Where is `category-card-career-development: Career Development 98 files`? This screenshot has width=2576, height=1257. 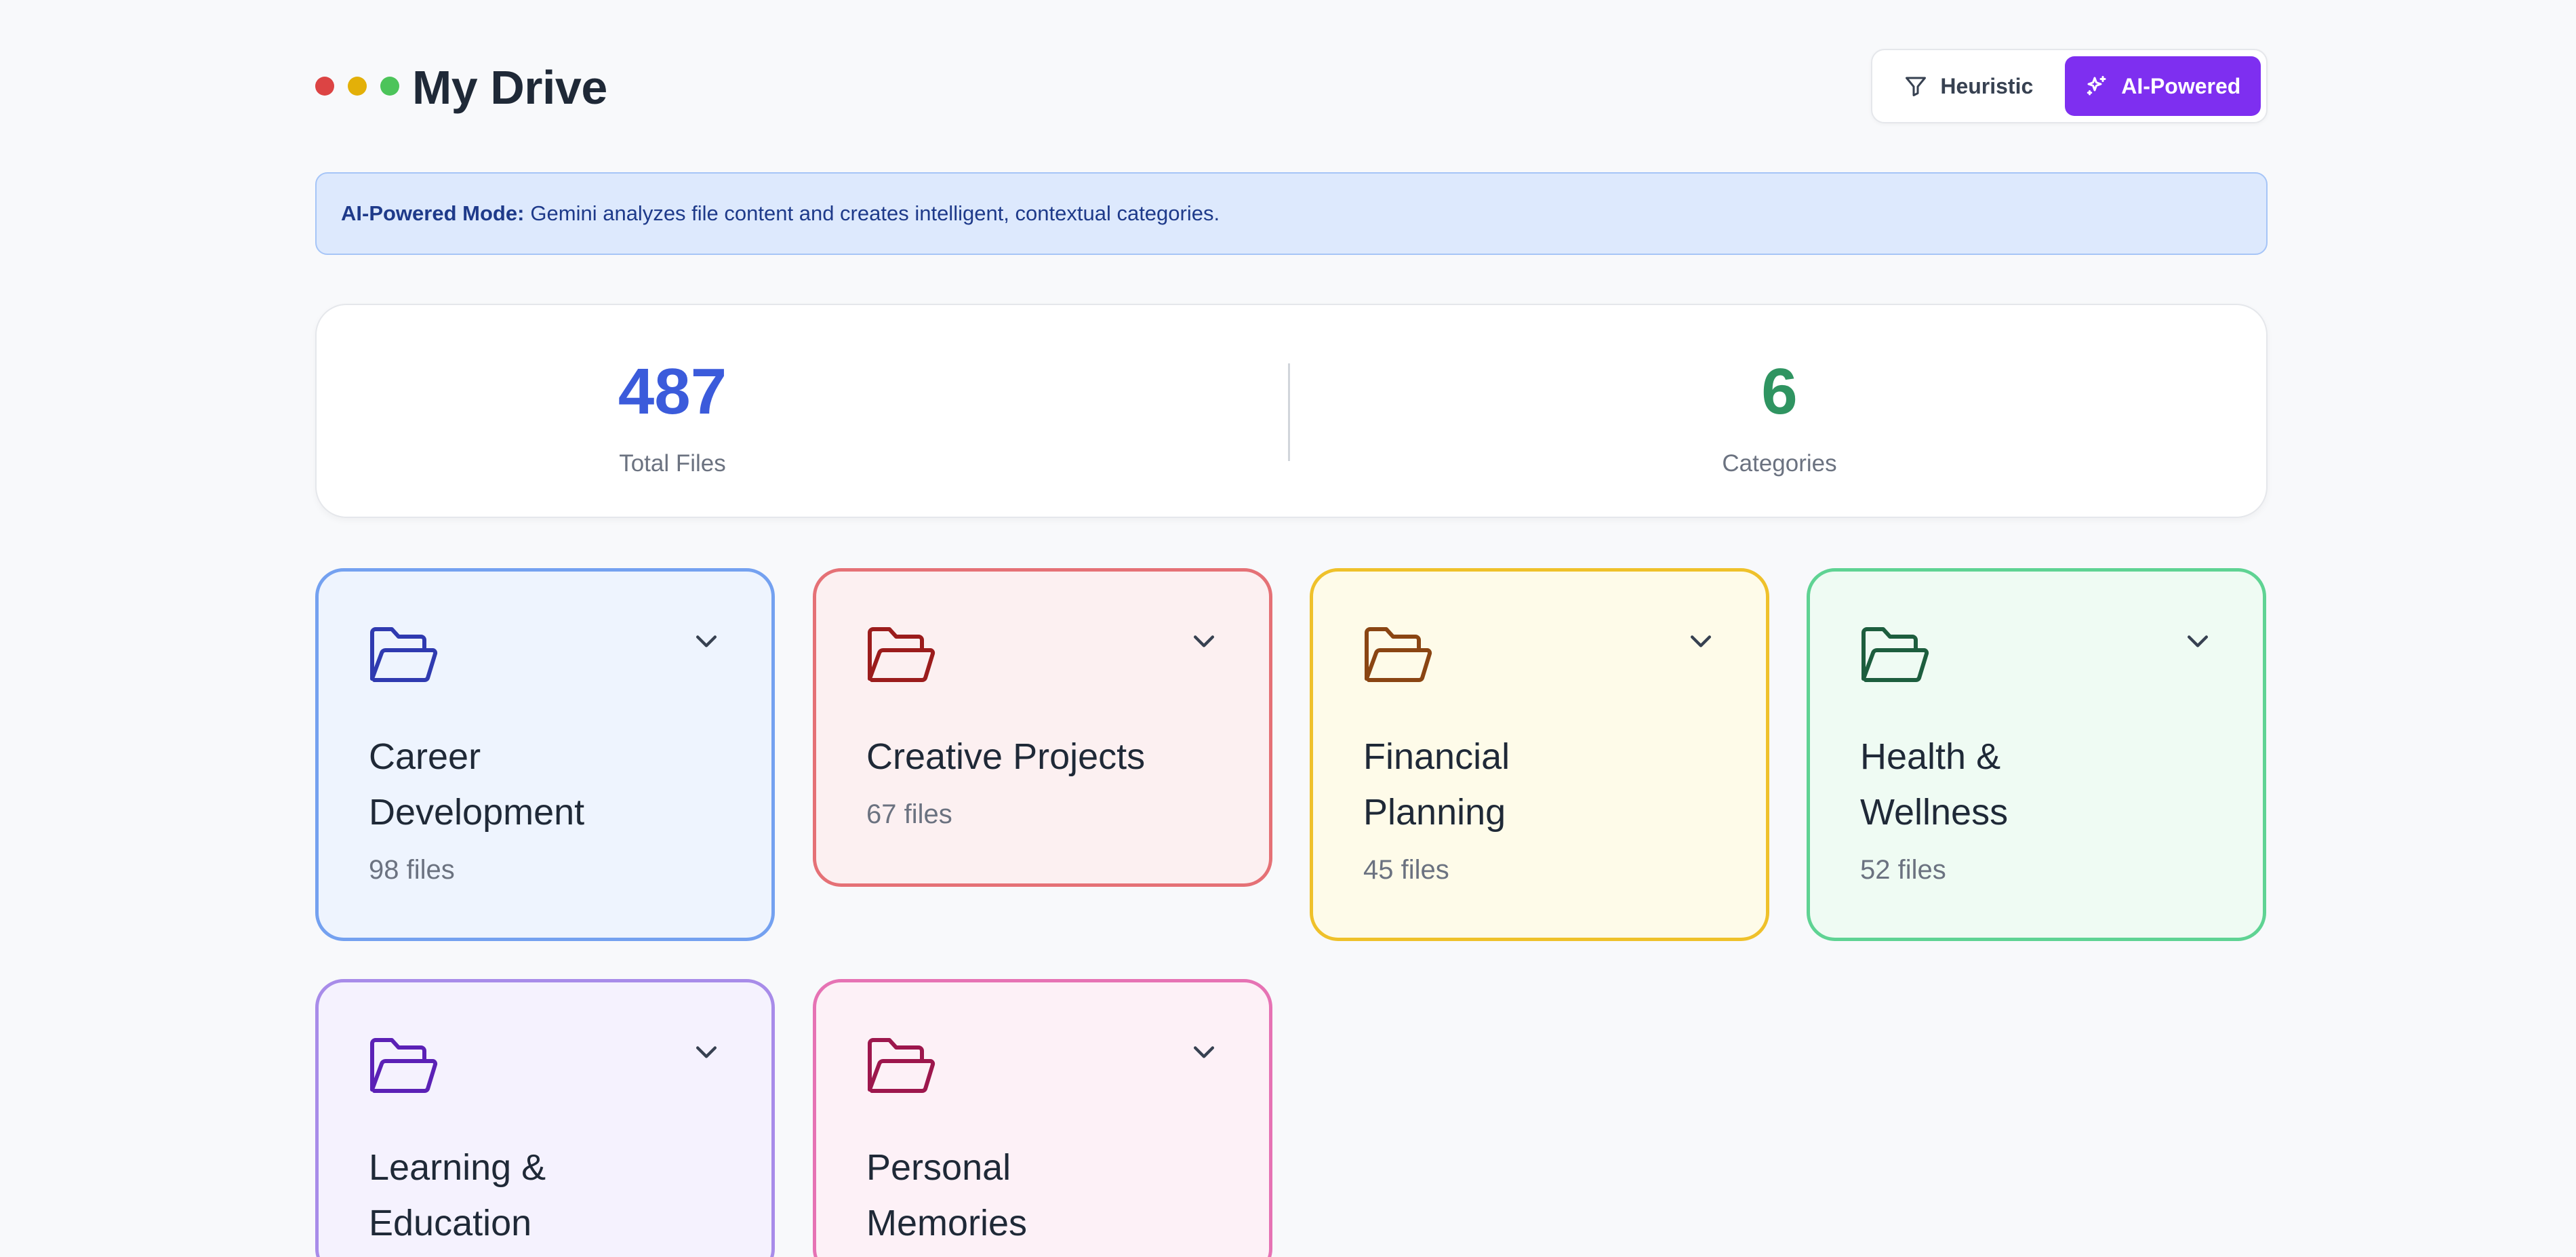 category-card-career-development: Career Development 98 files is located at coordinates (545, 754).